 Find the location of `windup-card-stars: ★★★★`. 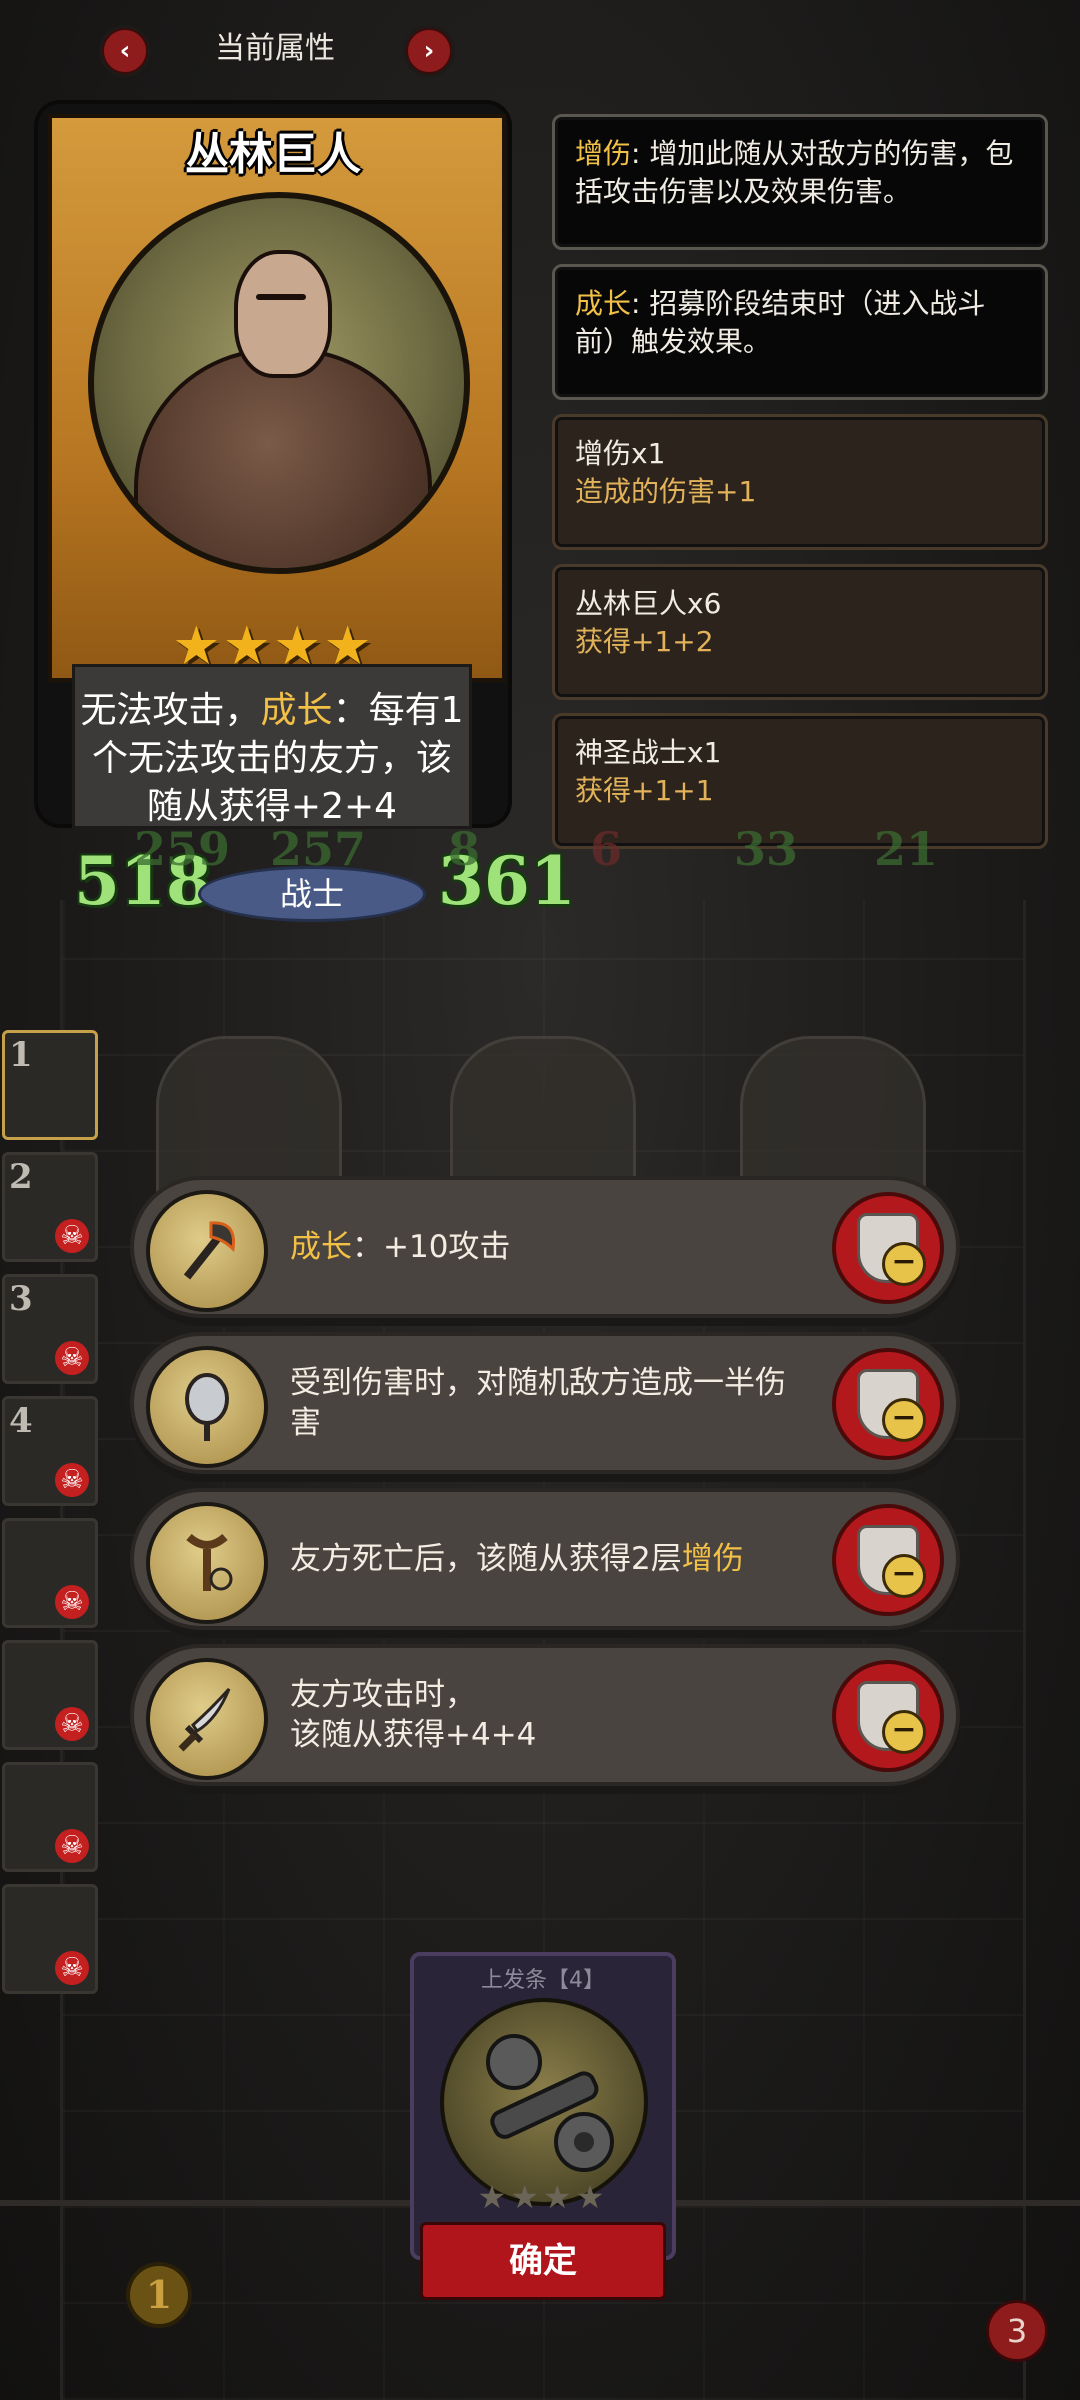

windup-card-stars: ★★★★ is located at coordinates (543, 2197).